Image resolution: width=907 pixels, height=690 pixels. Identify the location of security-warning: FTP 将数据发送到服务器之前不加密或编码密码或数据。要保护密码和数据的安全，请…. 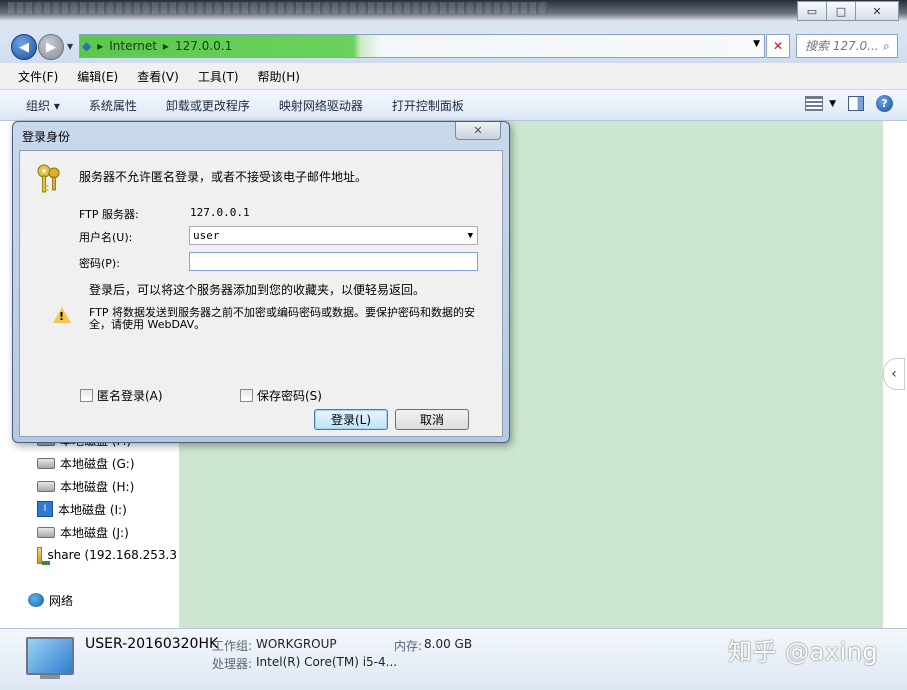
(282, 318).